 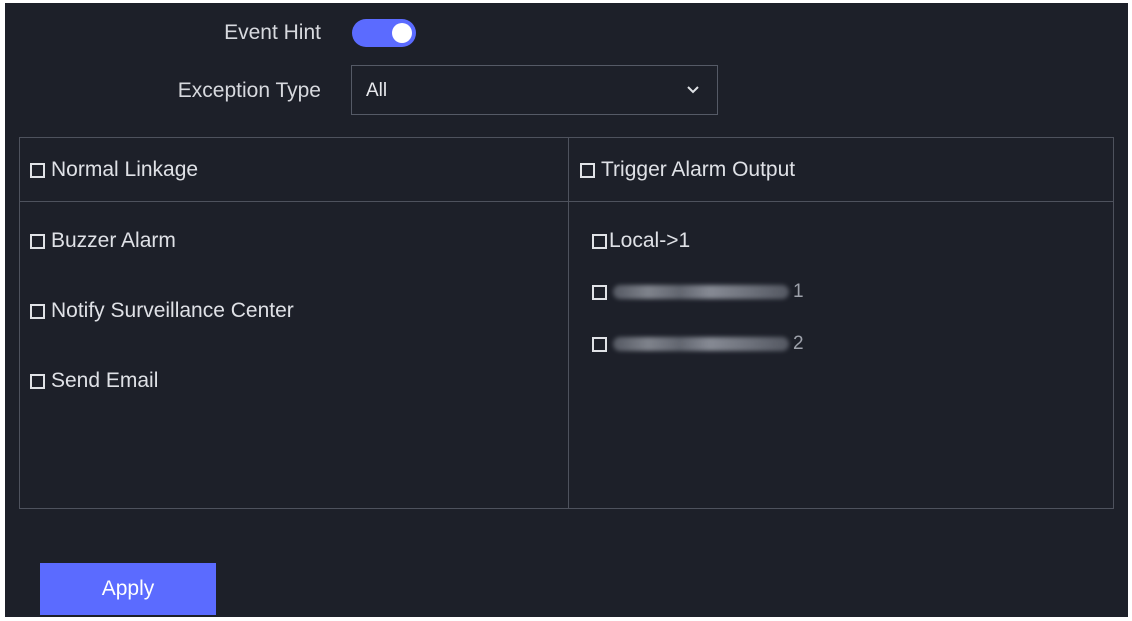 I want to click on send-email-label: Send Email, so click(x=105, y=380).